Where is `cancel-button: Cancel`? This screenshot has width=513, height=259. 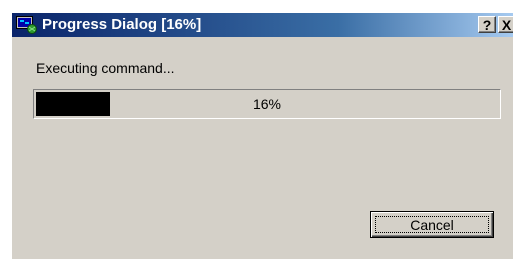 cancel-button: Cancel is located at coordinates (432, 224).